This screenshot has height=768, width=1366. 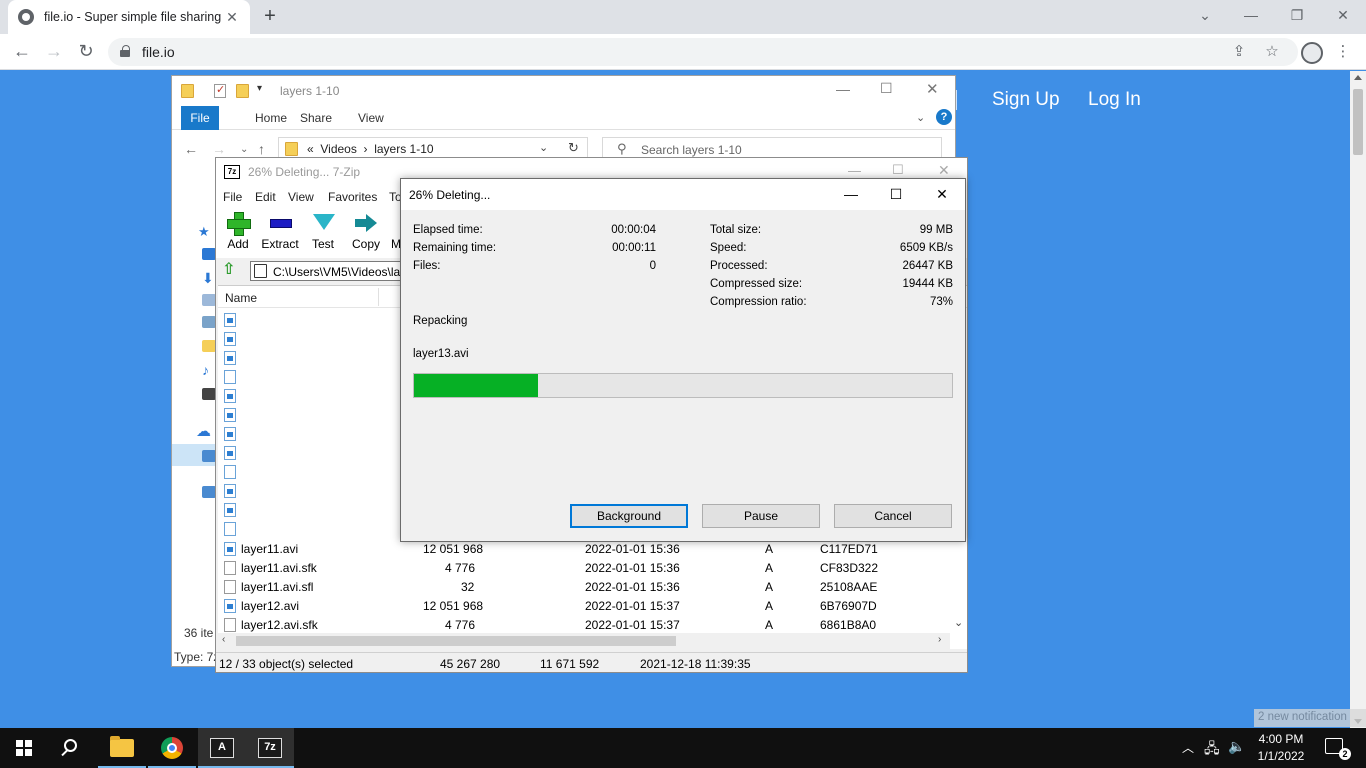 What do you see at coordinates (942, 195) in the screenshot?
I see `dialog-close-icon: ✕` at bounding box center [942, 195].